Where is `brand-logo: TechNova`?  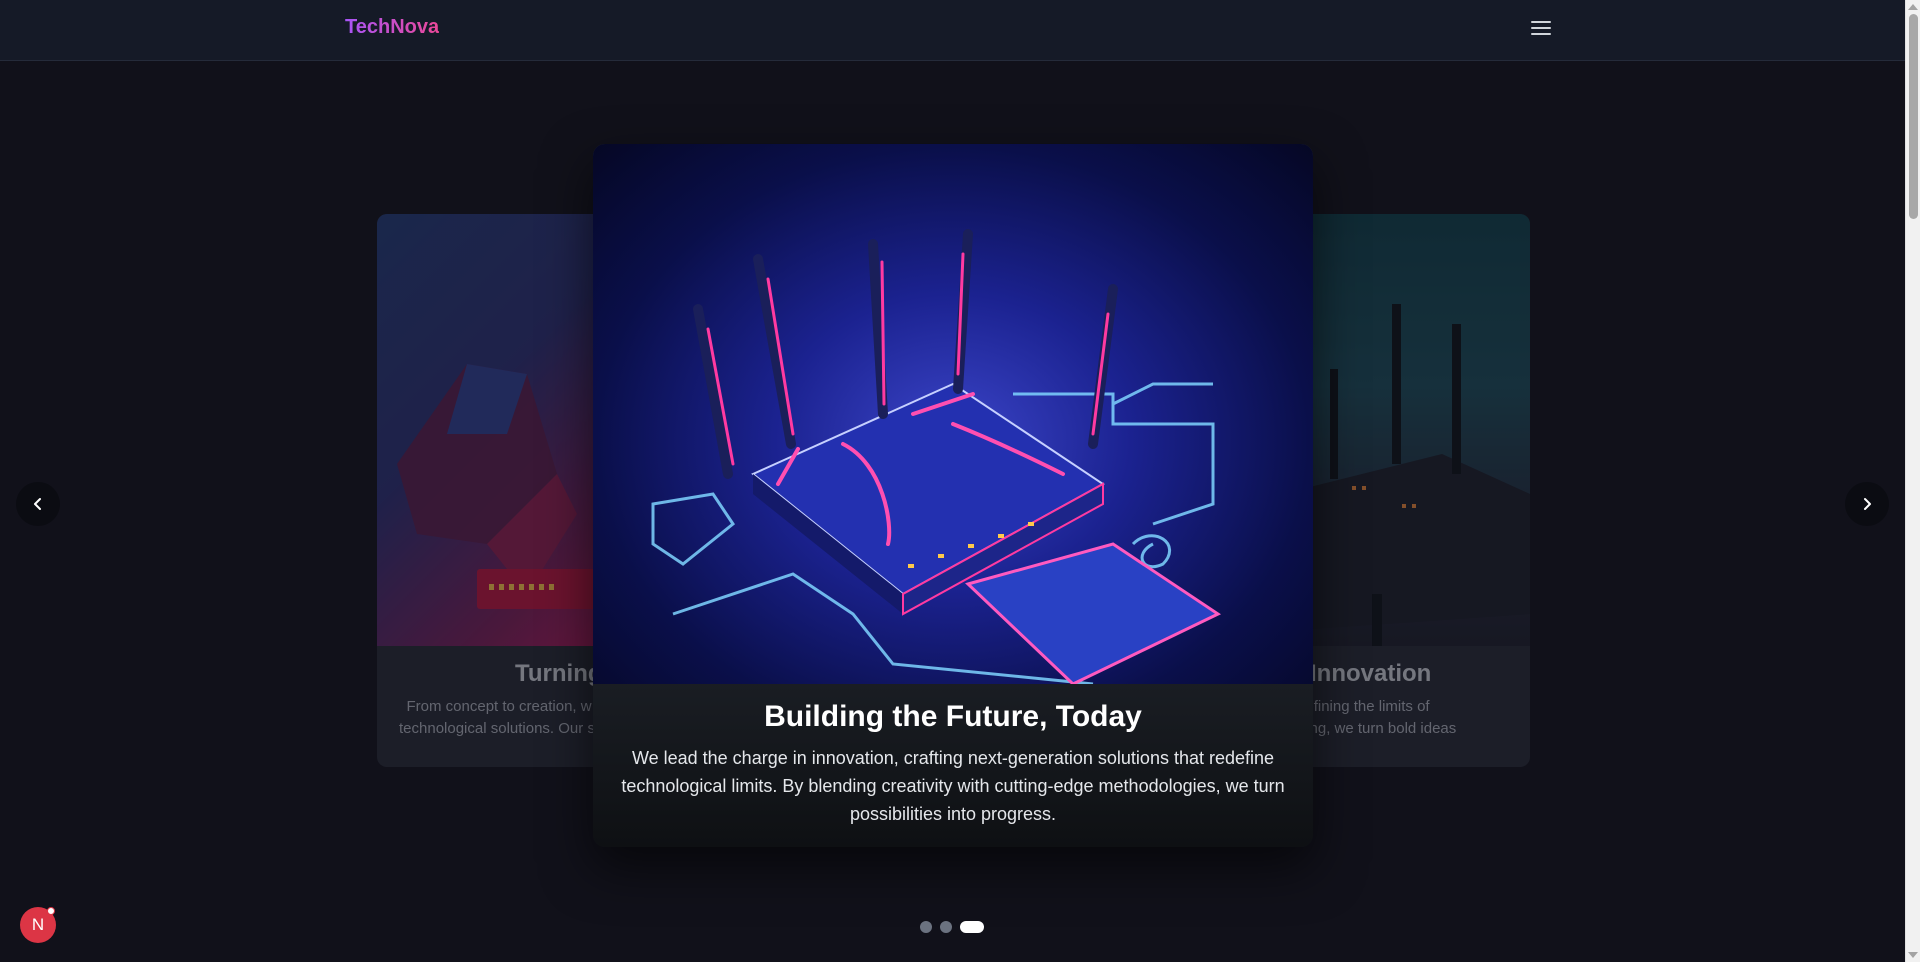 brand-logo: TechNova is located at coordinates (392, 27).